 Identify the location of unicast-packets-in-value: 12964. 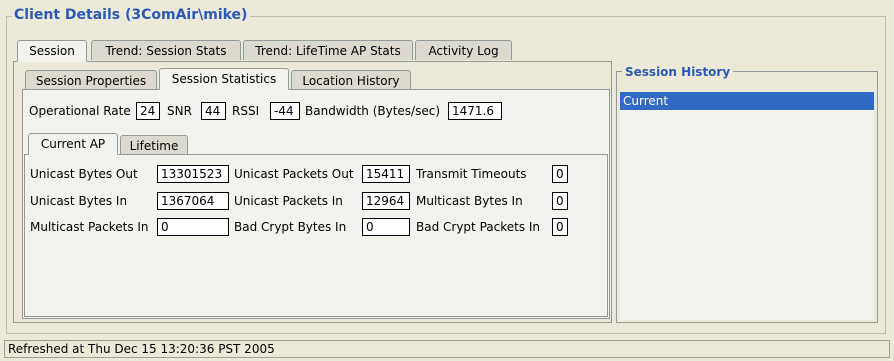
(386, 201).